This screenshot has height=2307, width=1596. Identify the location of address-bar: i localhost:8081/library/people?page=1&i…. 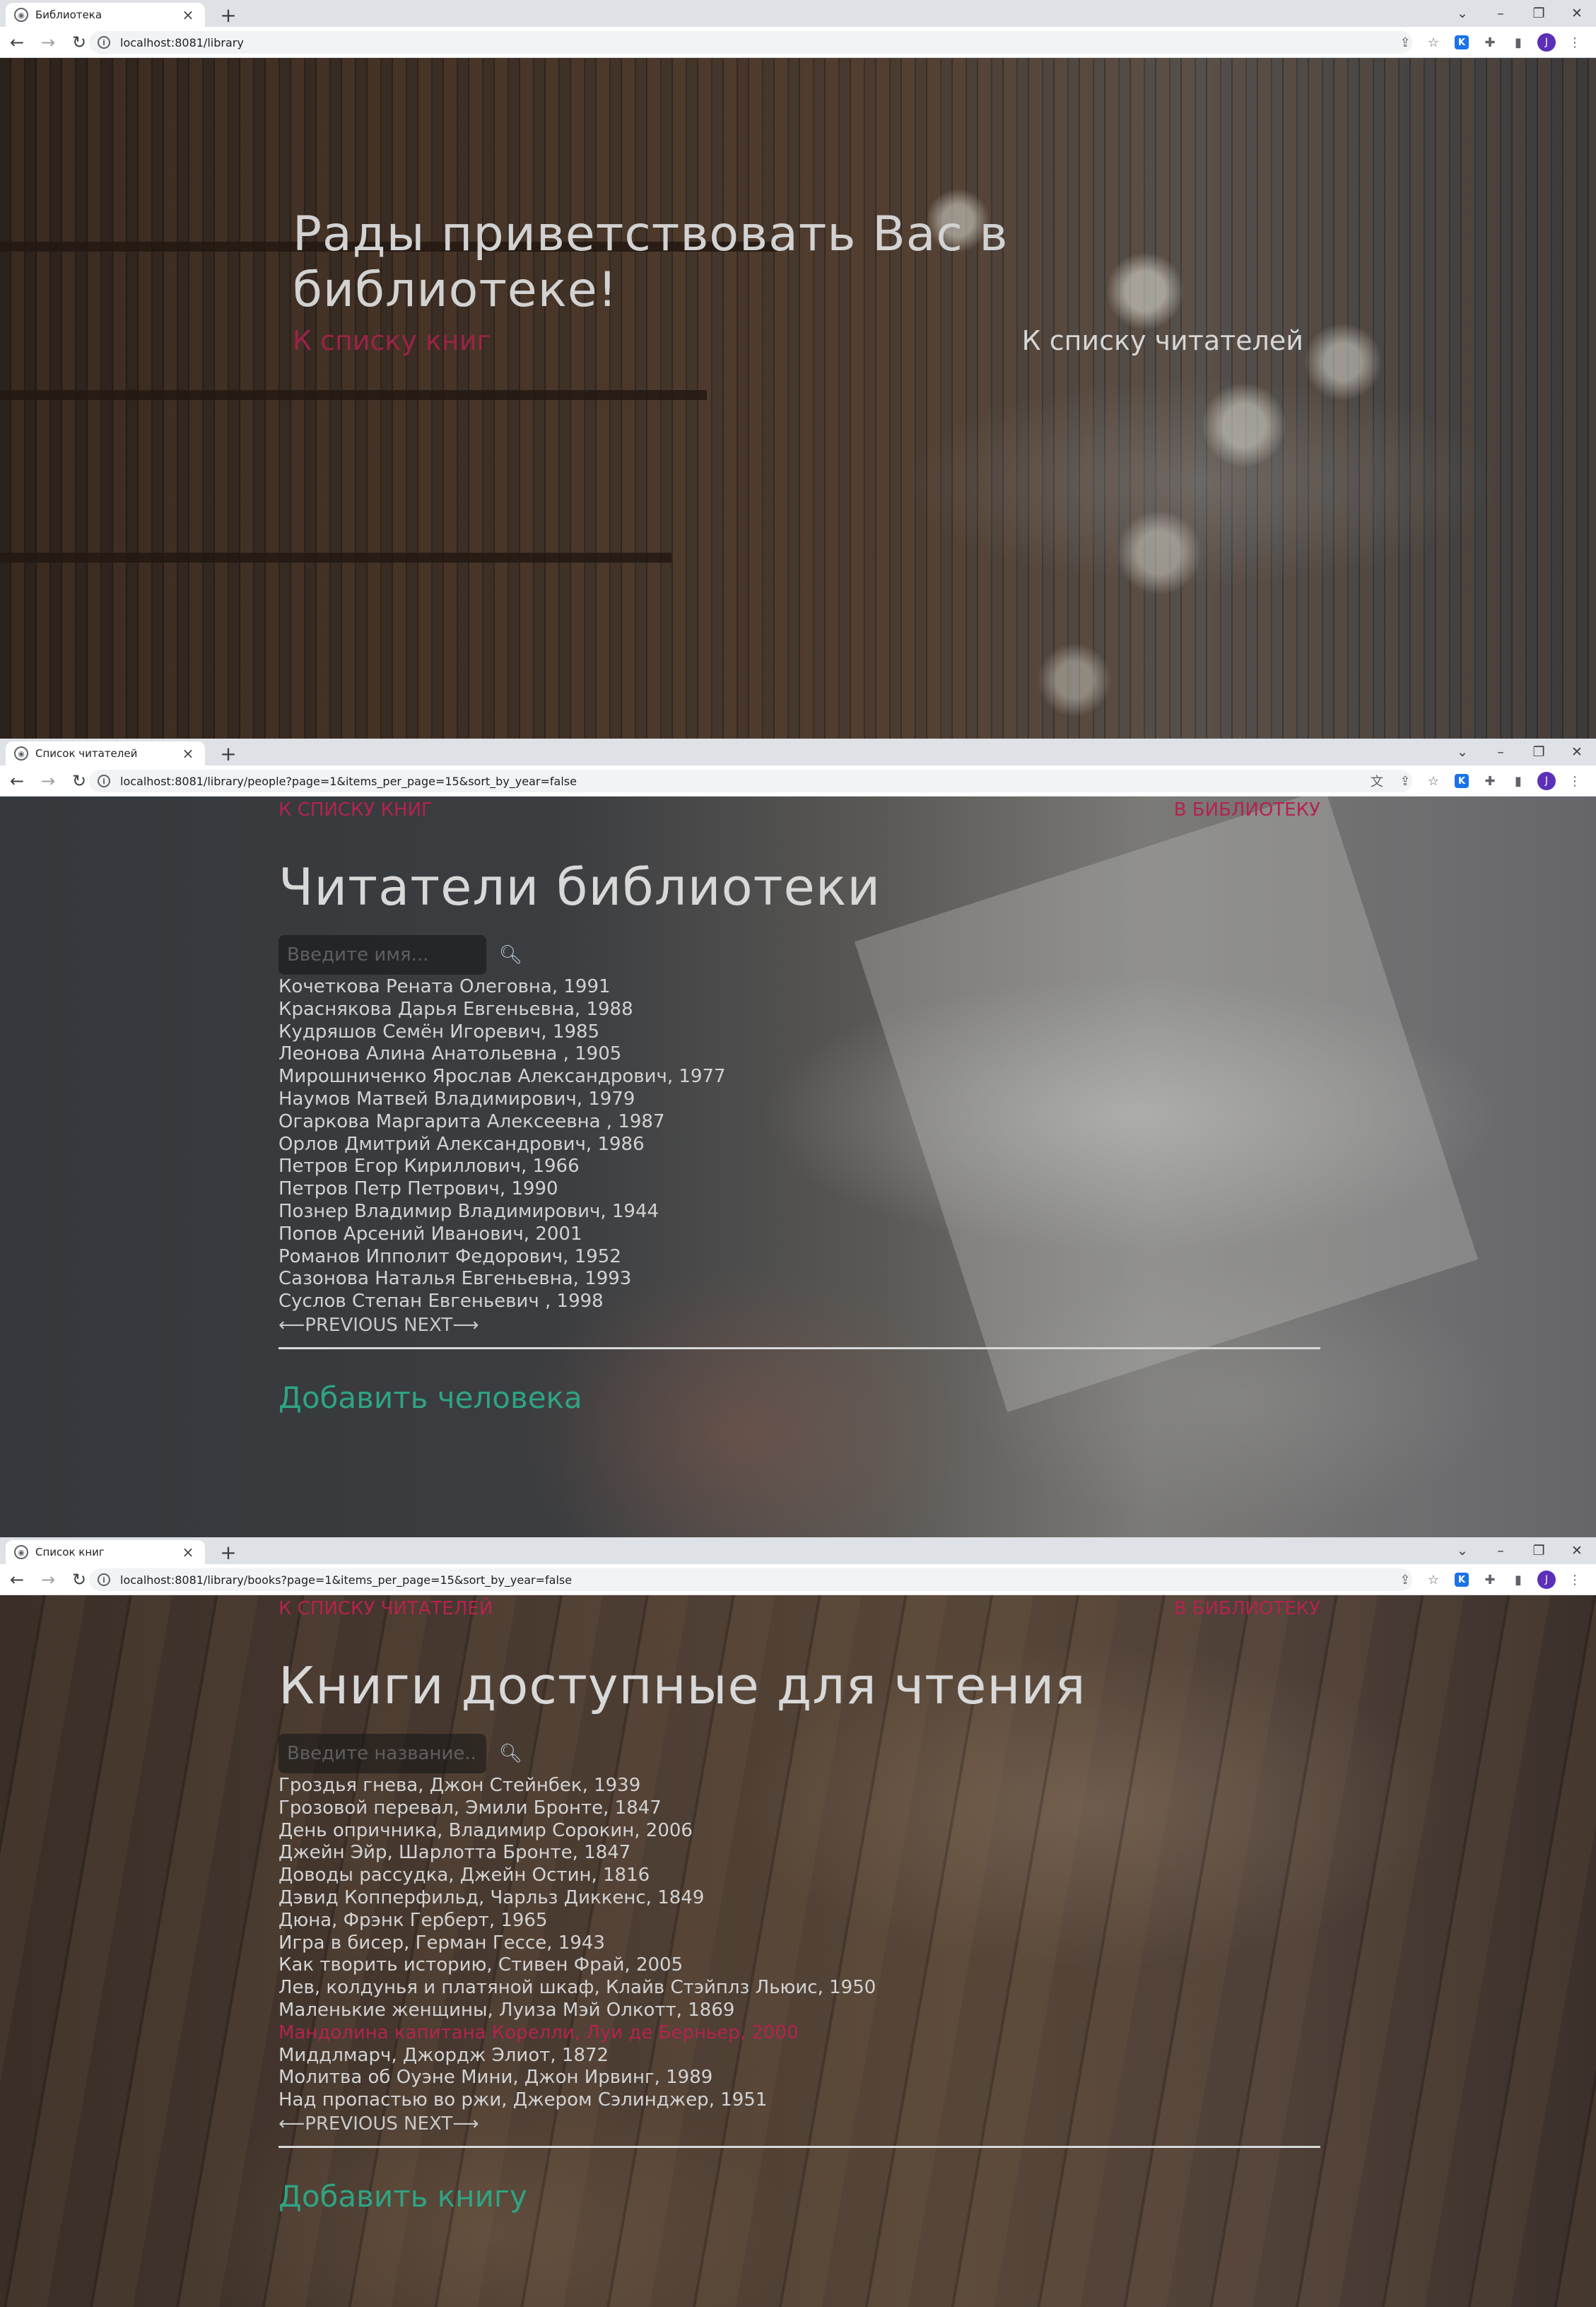
(750, 781).